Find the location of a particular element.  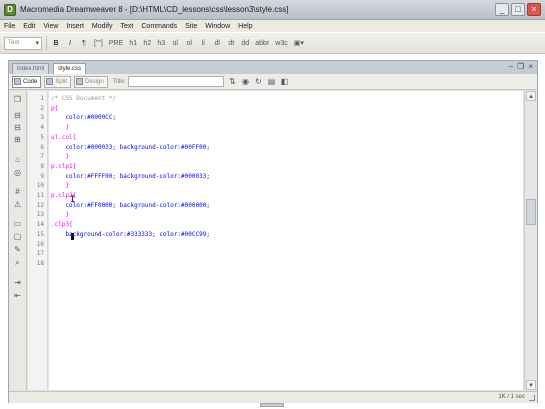

menu-site: Site is located at coordinates (191, 26).